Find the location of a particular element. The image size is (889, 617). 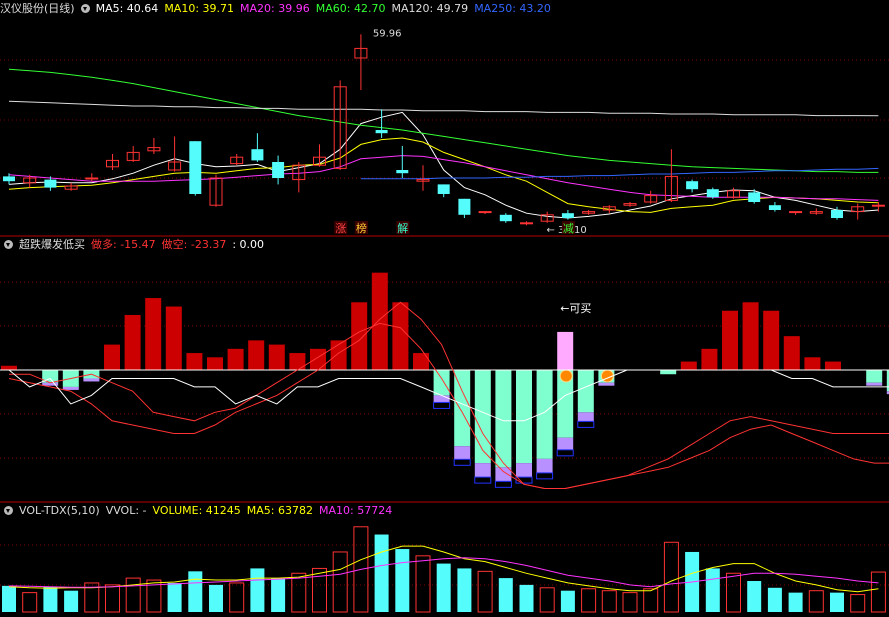

ma-line-MA10 is located at coordinates (443, 175).